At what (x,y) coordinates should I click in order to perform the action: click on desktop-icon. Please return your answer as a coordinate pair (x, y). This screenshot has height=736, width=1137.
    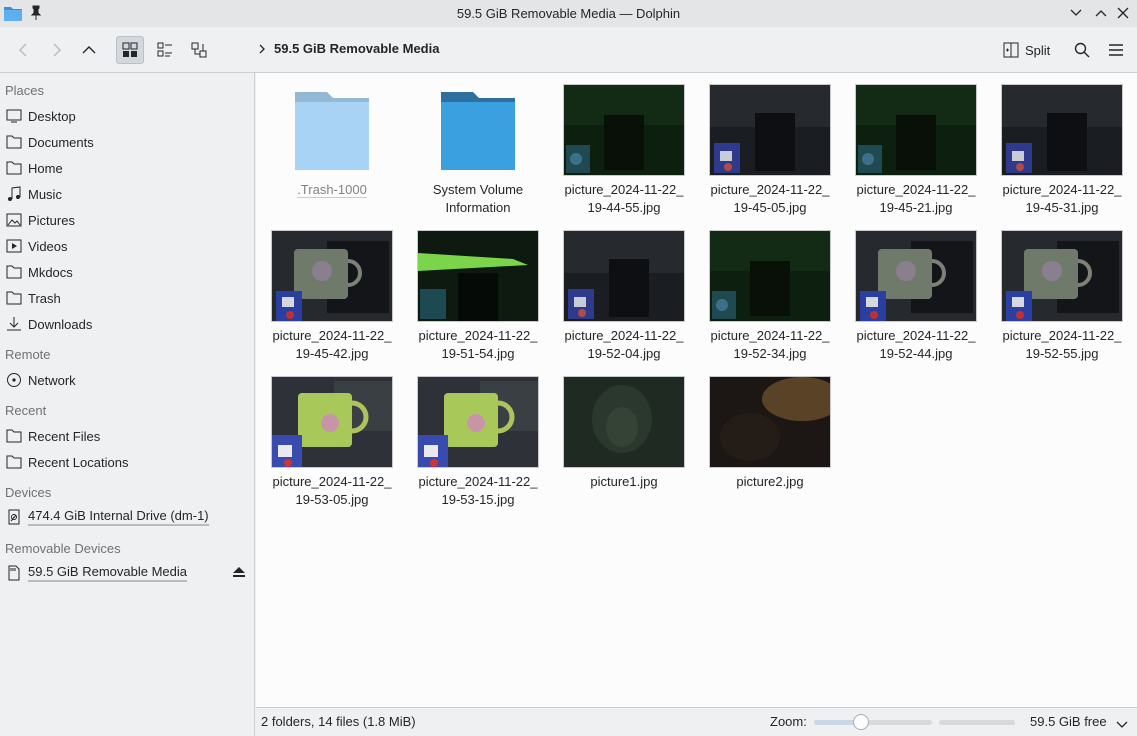
    Looking at the image, I should click on (14, 116).